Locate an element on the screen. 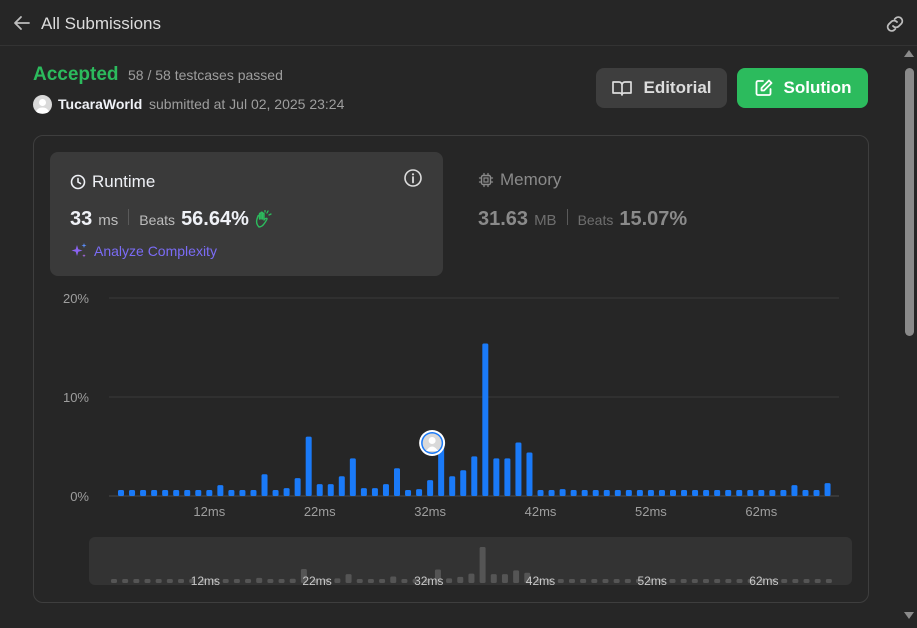  y-tick-label: 20% is located at coordinates (76, 298).